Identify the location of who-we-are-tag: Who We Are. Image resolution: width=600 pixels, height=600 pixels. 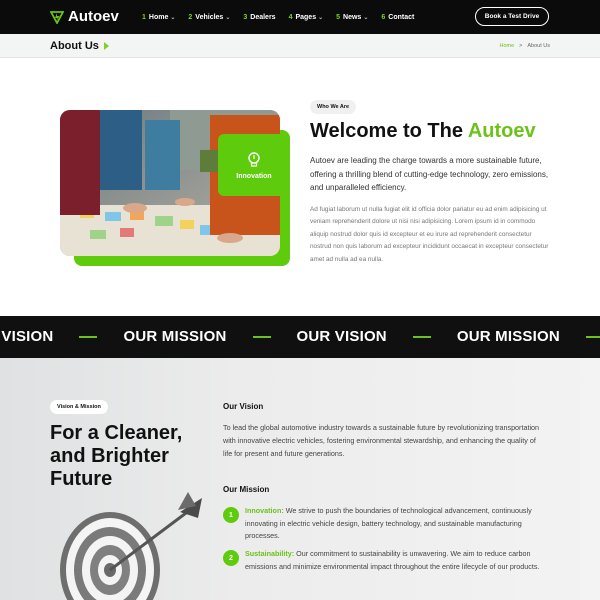
(333, 107).